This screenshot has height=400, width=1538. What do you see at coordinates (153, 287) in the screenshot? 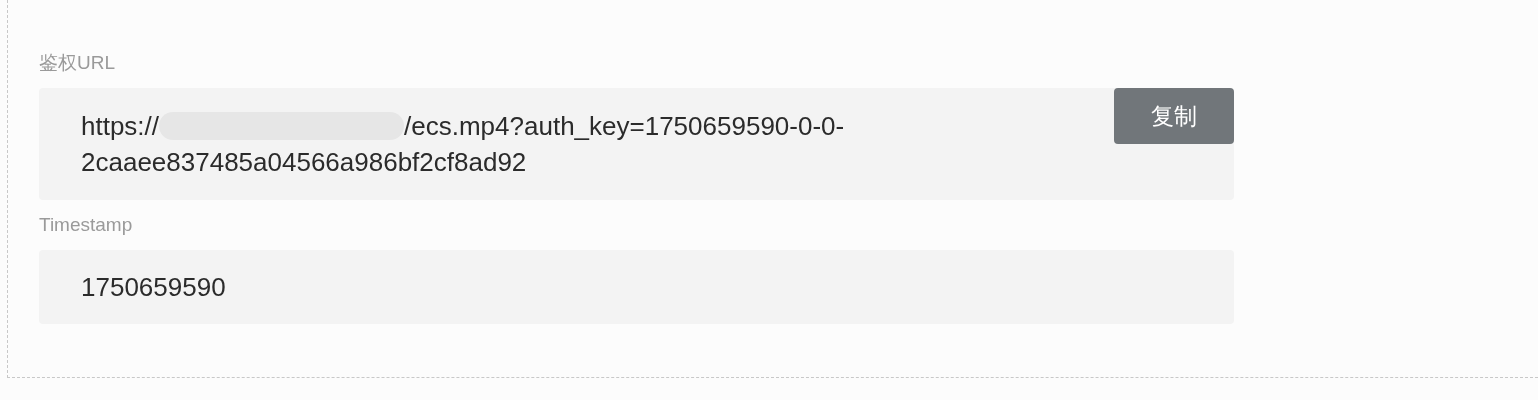
I see `timestamp-text: 1750659590` at bounding box center [153, 287].